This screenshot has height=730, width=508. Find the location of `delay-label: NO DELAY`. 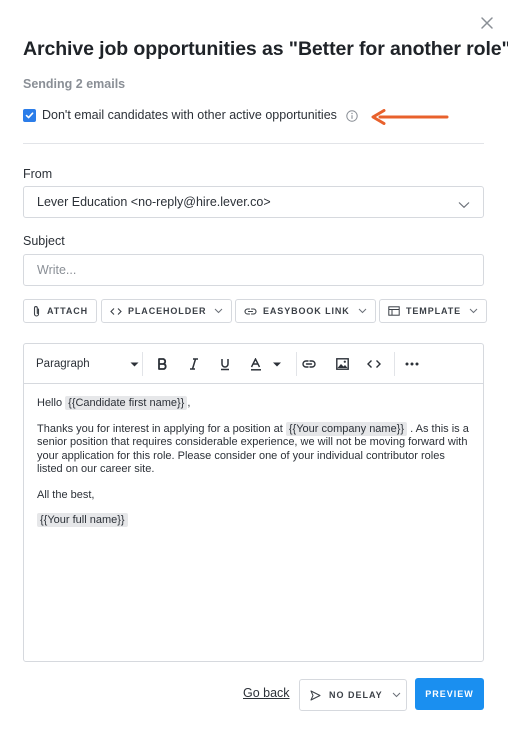

delay-label: NO DELAY is located at coordinates (356, 695).